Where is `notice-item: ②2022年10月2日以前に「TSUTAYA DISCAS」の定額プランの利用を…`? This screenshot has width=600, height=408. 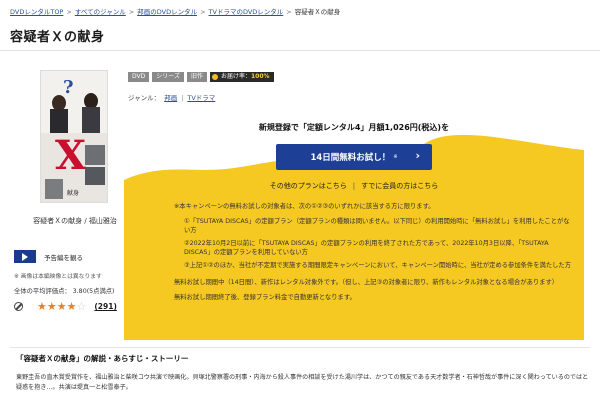
notice-item: ②2022年10月2日以前に「TSUTAYA DISCAS」の定額プランの利用を… is located at coordinates (366, 248).